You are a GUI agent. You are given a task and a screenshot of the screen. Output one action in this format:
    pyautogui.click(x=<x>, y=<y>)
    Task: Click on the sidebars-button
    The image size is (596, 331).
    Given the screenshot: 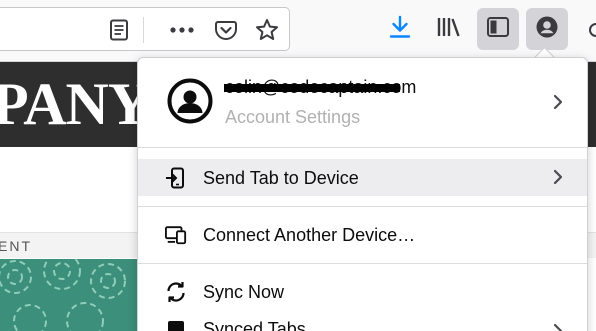 What is the action you would take?
    pyautogui.click(x=498, y=29)
    